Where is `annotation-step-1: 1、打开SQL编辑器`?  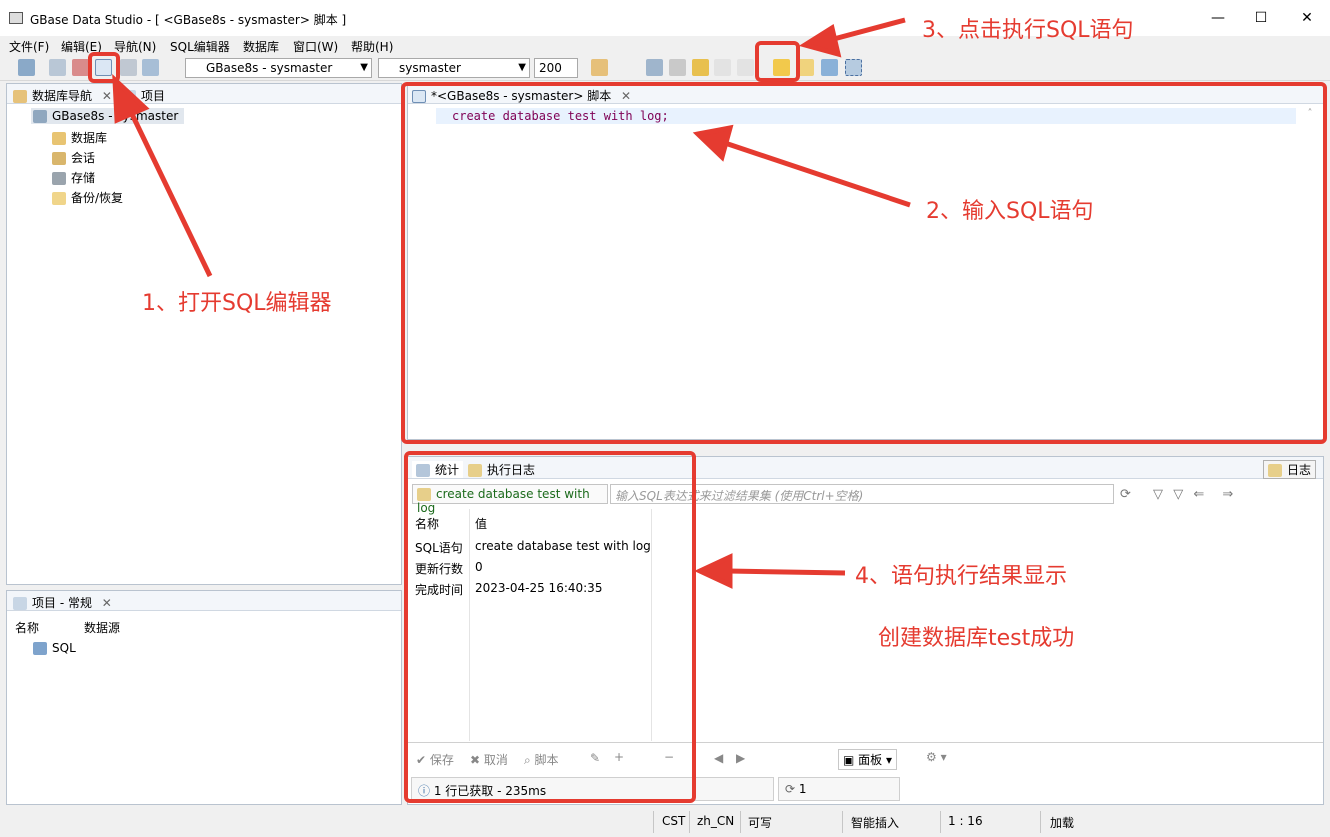
annotation-step-1: 1、打开SQL编辑器 is located at coordinates (237, 303).